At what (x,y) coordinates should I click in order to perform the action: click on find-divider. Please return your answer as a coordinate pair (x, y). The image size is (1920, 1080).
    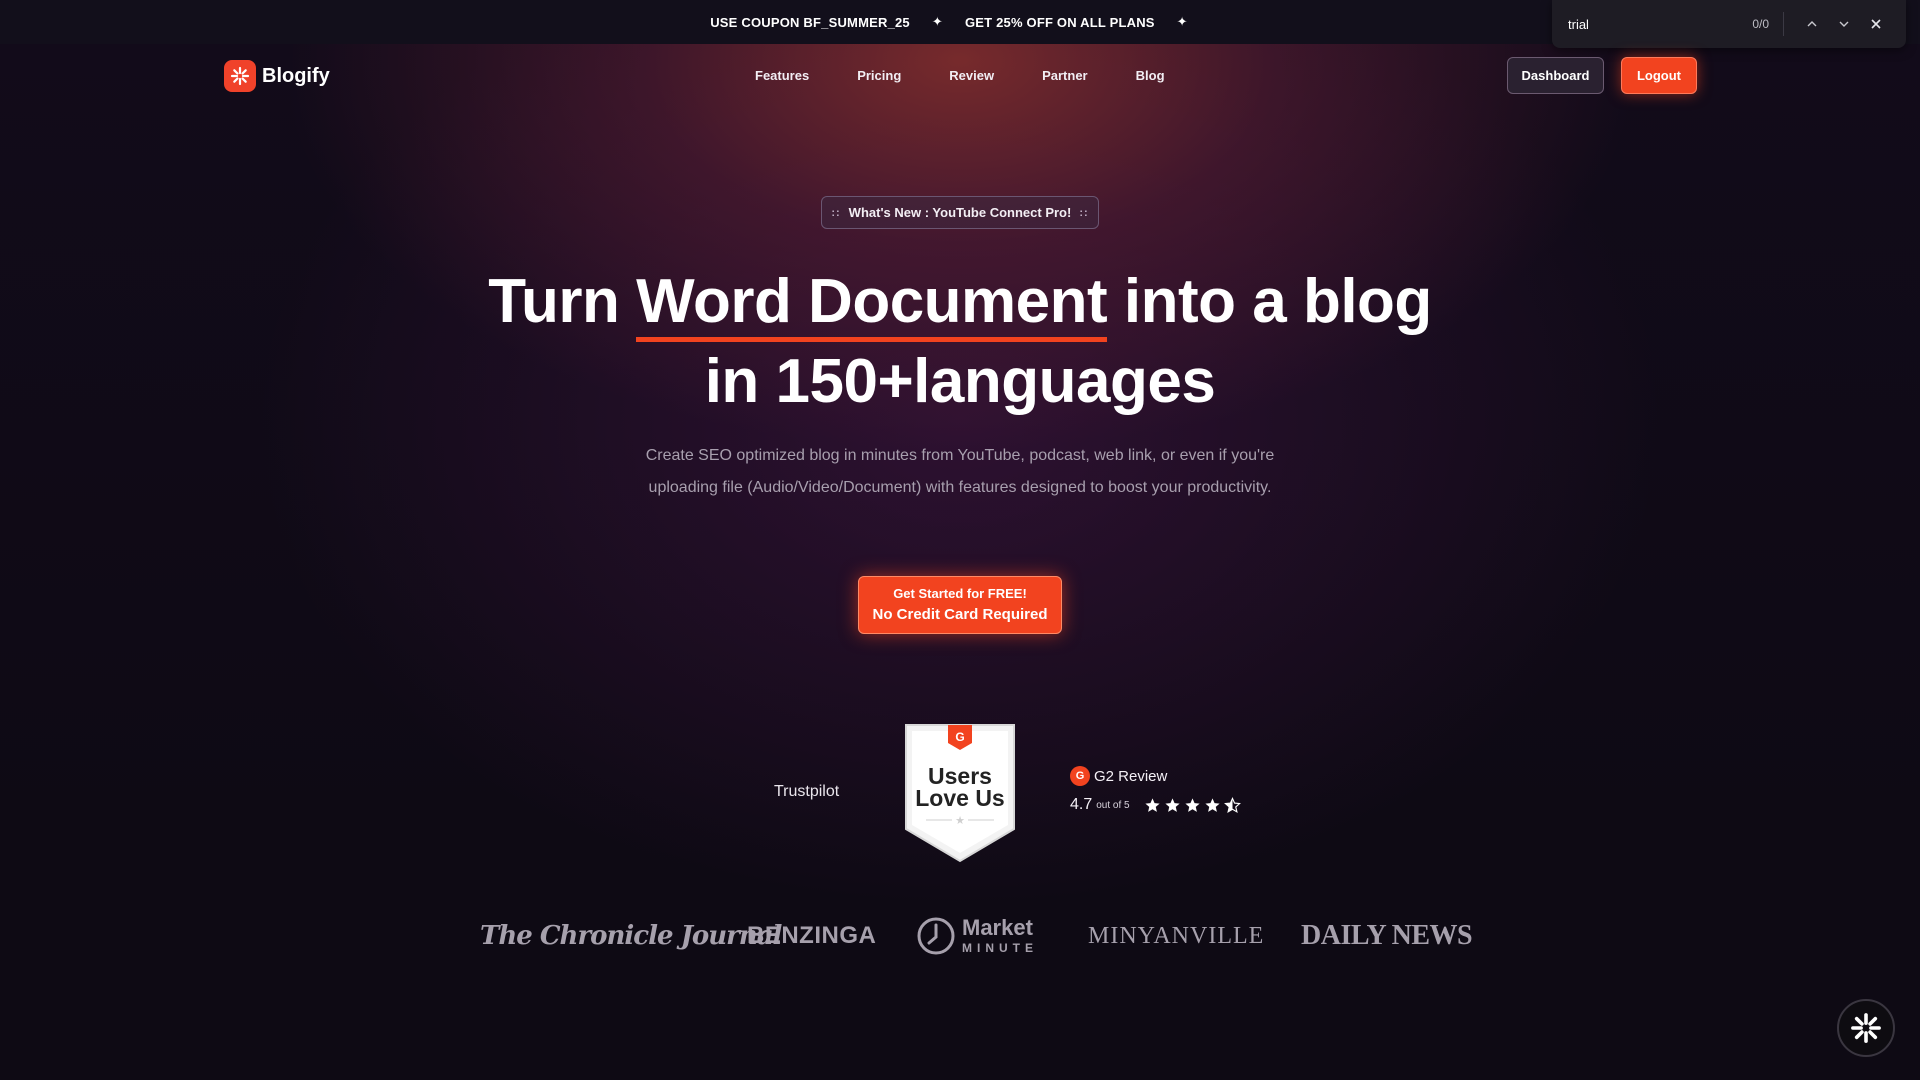
    Looking at the image, I should click on (1783, 24).